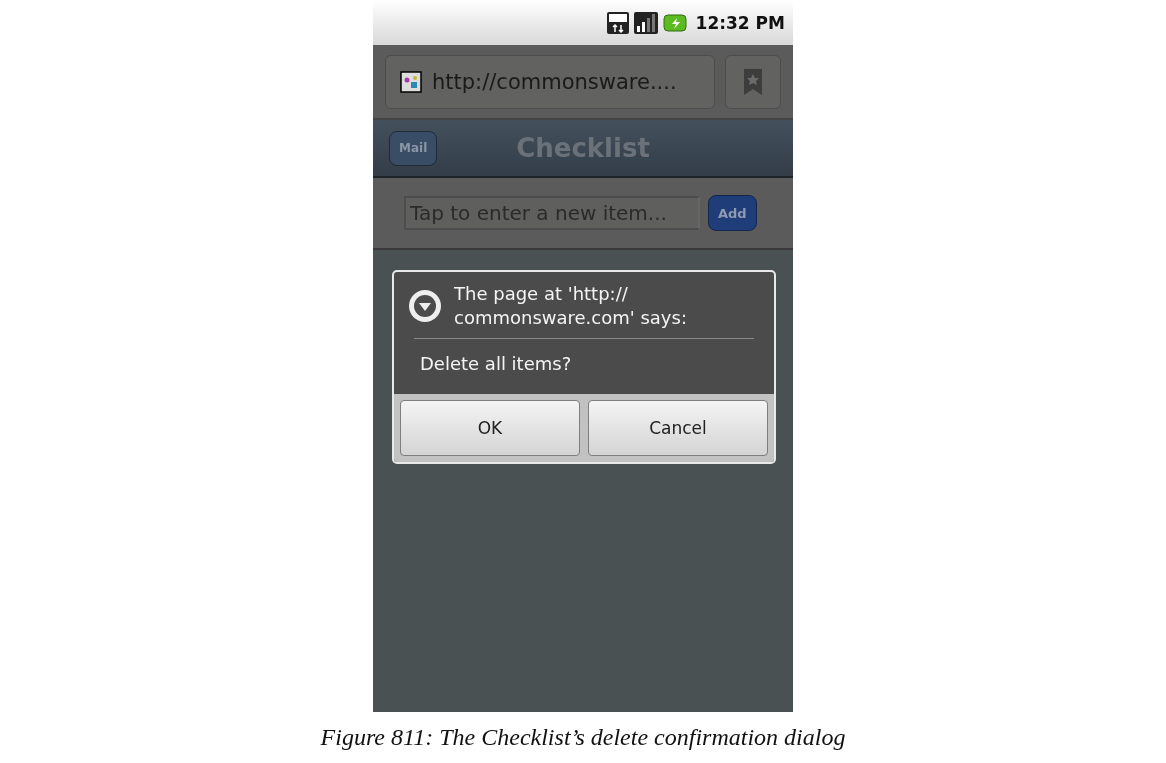 This screenshot has height=763, width=1166. I want to click on clock: 12:32 PM, so click(740, 22).